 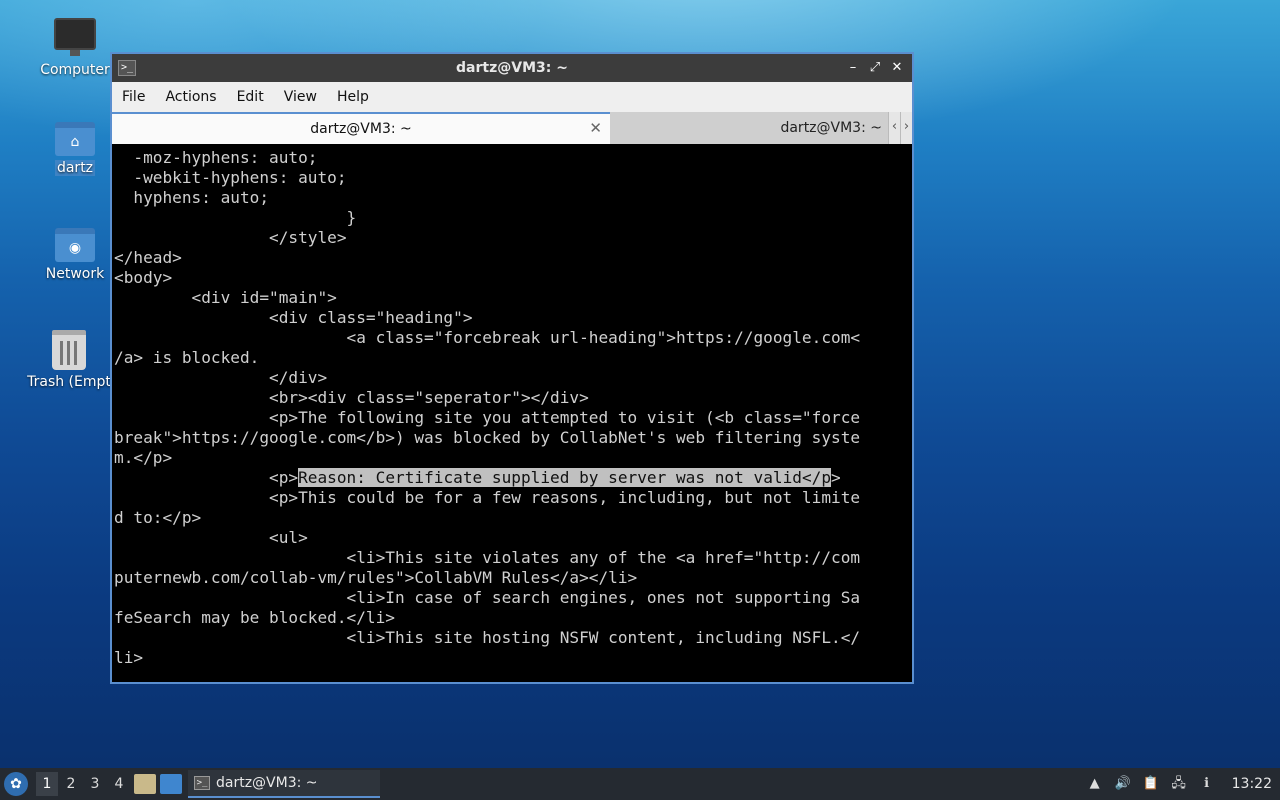 I want to click on clock: 13:22, so click(x=1252, y=784).